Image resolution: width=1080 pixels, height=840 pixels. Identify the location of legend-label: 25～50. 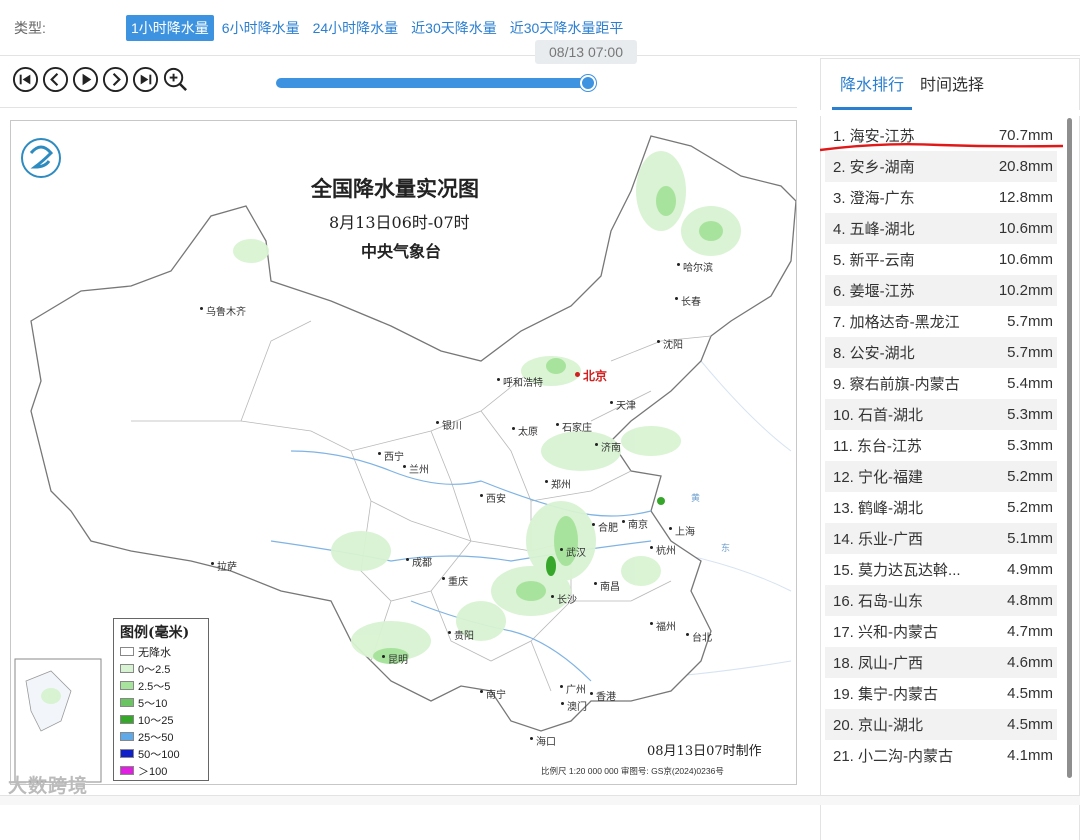
(156, 737).